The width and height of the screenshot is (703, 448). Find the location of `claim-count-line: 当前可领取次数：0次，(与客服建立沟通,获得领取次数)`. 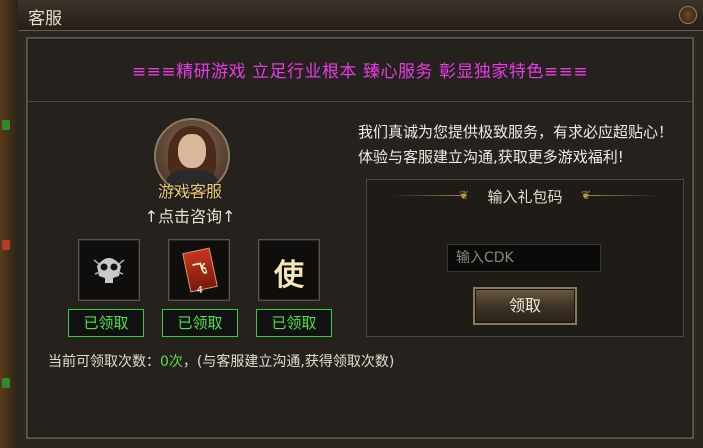

claim-count-line: 当前可领取次数：0次，(与客服建立沟通,获得领取次数) is located at coordinates (221, 361).